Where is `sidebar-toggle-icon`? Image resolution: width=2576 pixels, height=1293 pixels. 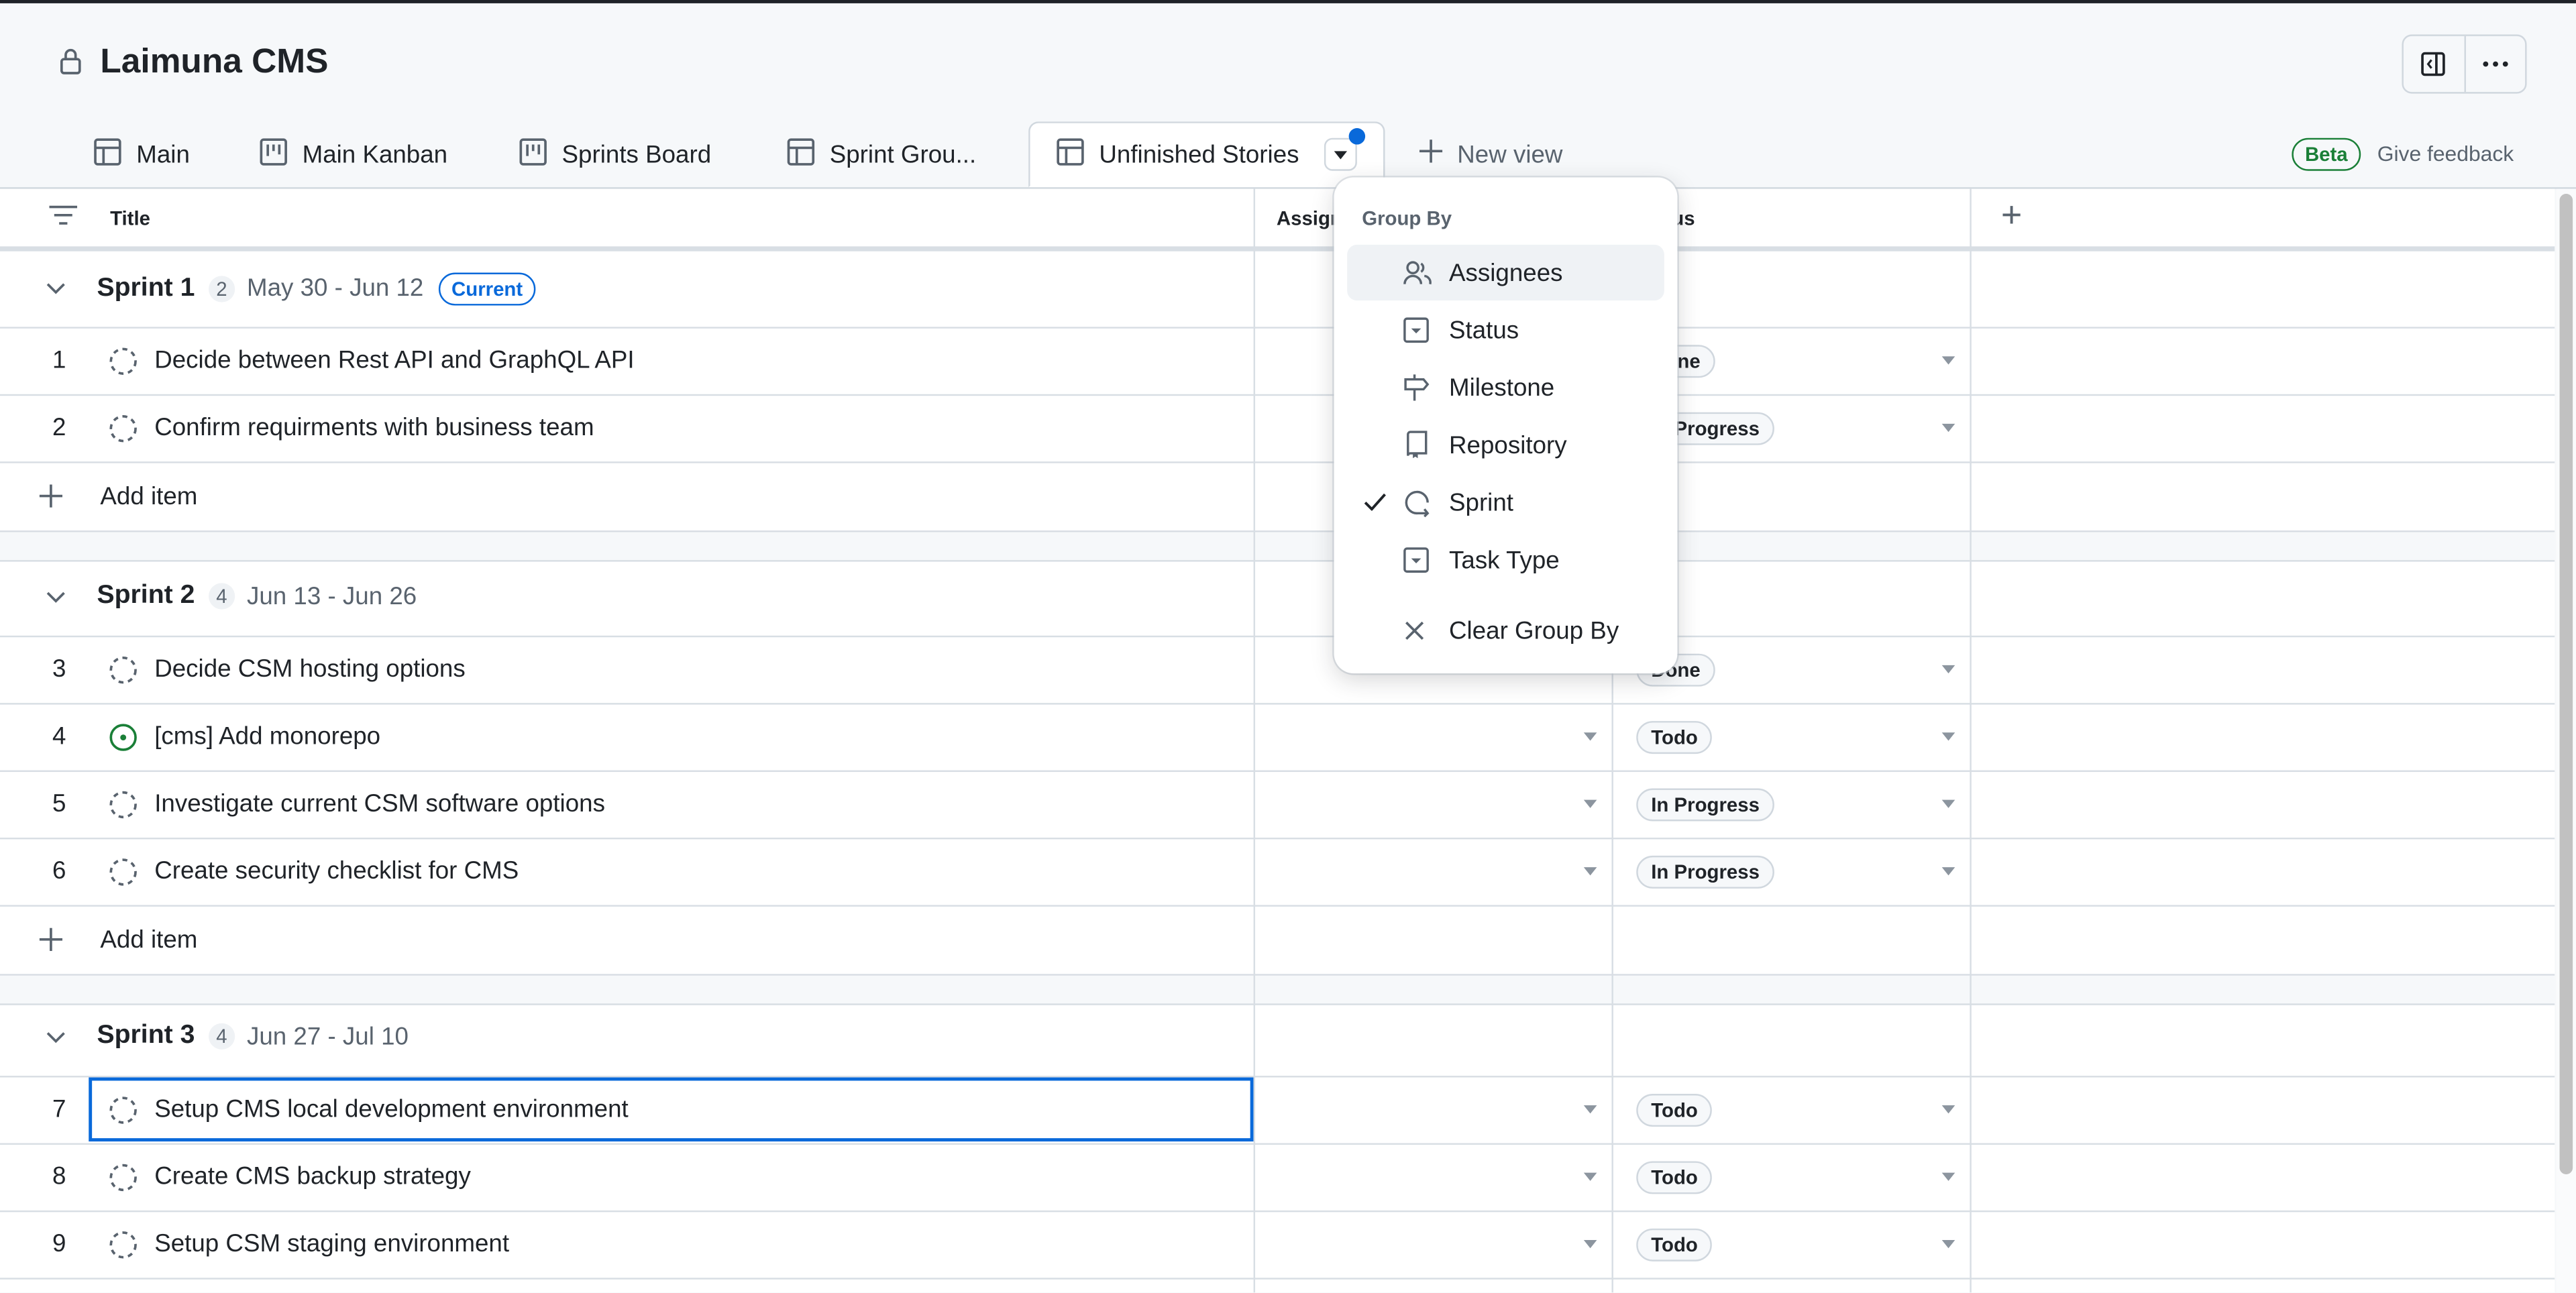
sidebar-toggle-icon is located at coordinates (2433, 64).